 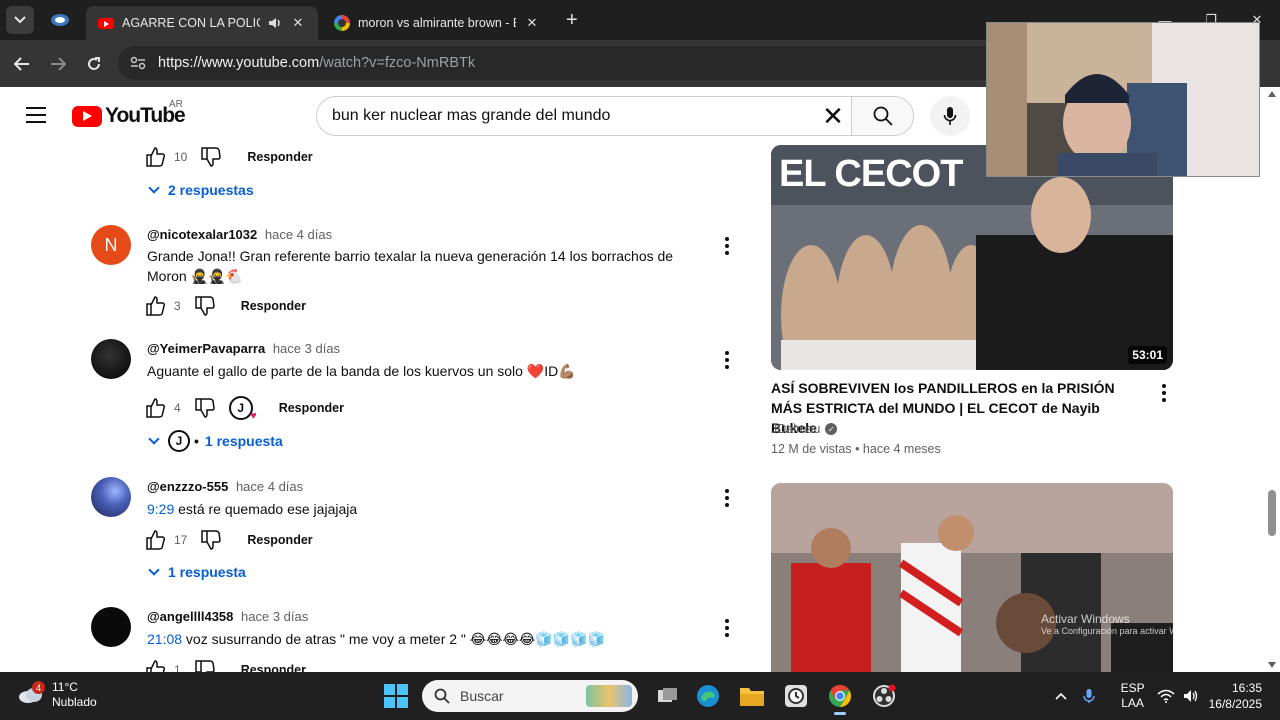 I want to click on chevron-up-icon, so click(x=1061, y=696).